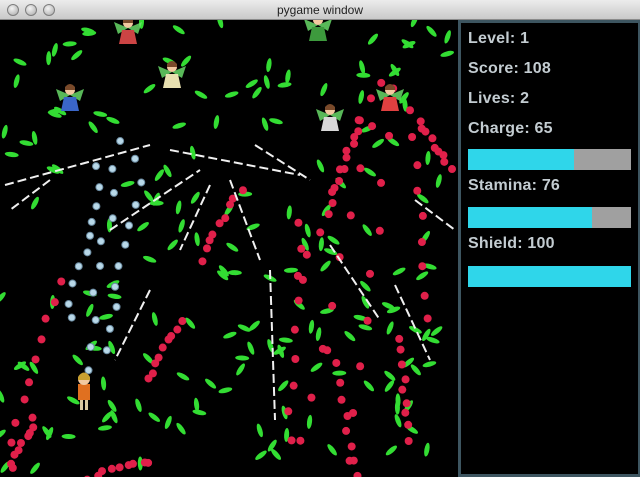  Describe the element at coordinates (499, 38) in the screenshot. I see `level-label: Level: 1` at that location.